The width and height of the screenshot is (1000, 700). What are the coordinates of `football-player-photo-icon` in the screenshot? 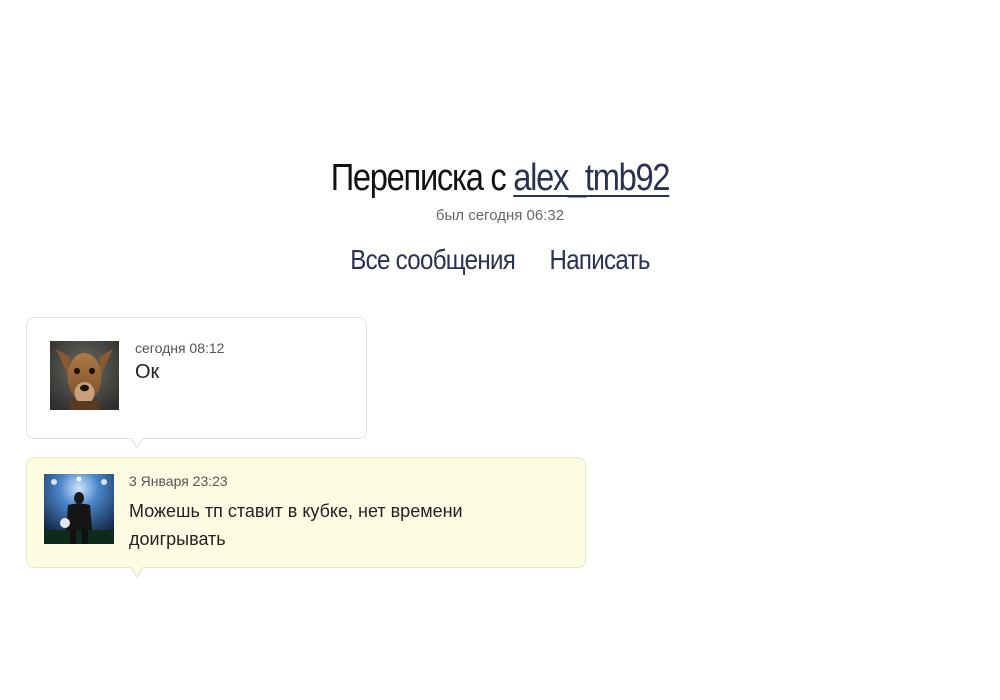 It's located at (79, 509).